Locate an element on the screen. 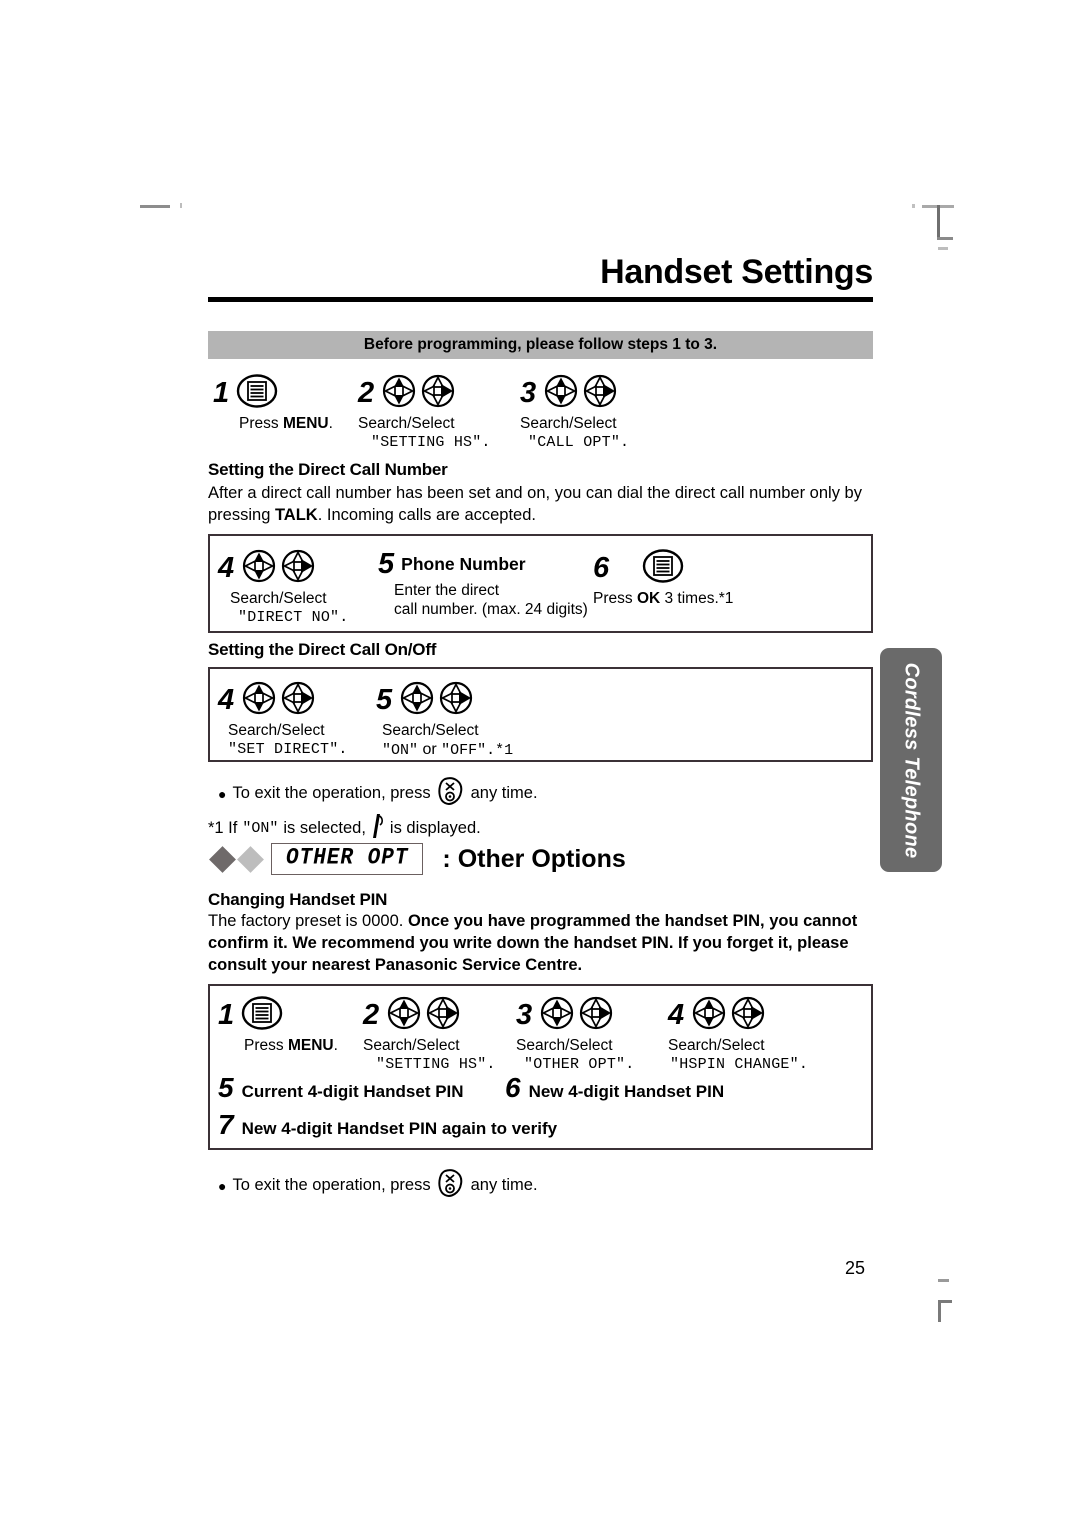 The height and width of the screenshot is (1528, 1080). step-6-number: 6 is located at coordinates (601, 567).